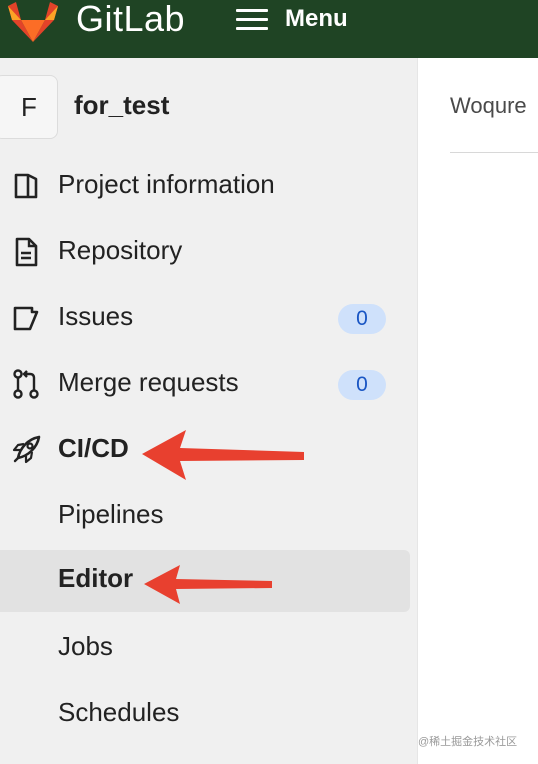 Image resolution: width=538 pixels, height=764 pixels. What do you see at coordinates (96, 316) in the screenshot?
I see `sidebar-item-label: Issues` at bounding box center [96, 316].